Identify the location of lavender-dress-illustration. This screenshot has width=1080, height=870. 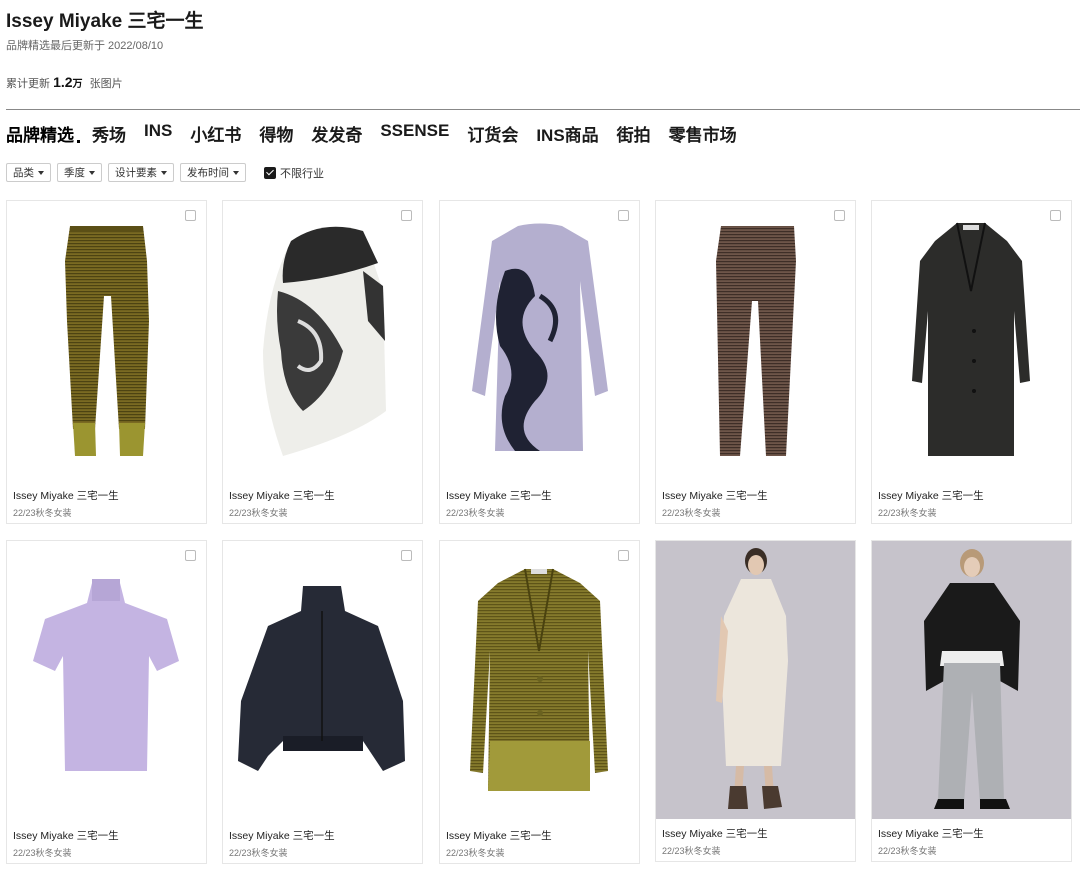
(540, 337).